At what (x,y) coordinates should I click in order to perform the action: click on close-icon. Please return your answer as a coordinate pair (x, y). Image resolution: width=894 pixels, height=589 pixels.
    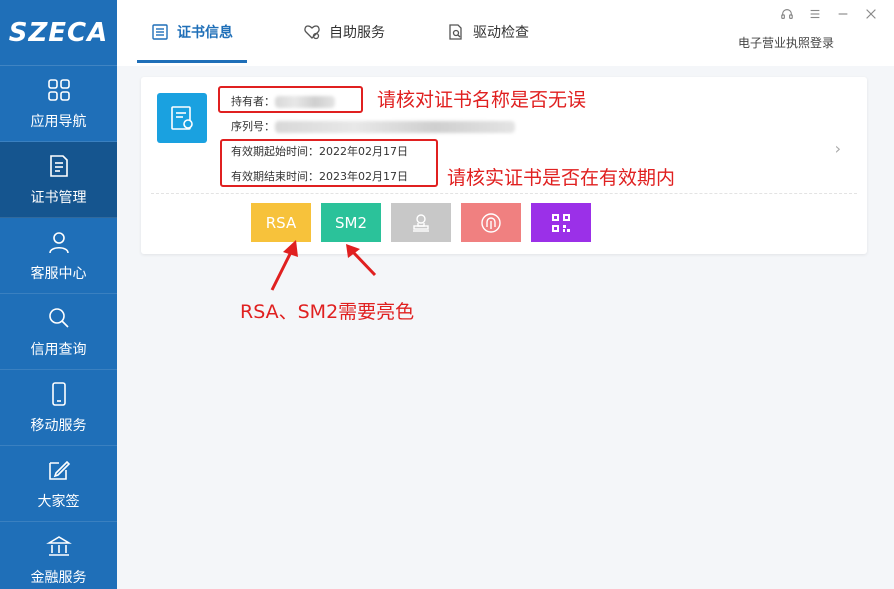
    Looking at the image, I should click on (871, 14).